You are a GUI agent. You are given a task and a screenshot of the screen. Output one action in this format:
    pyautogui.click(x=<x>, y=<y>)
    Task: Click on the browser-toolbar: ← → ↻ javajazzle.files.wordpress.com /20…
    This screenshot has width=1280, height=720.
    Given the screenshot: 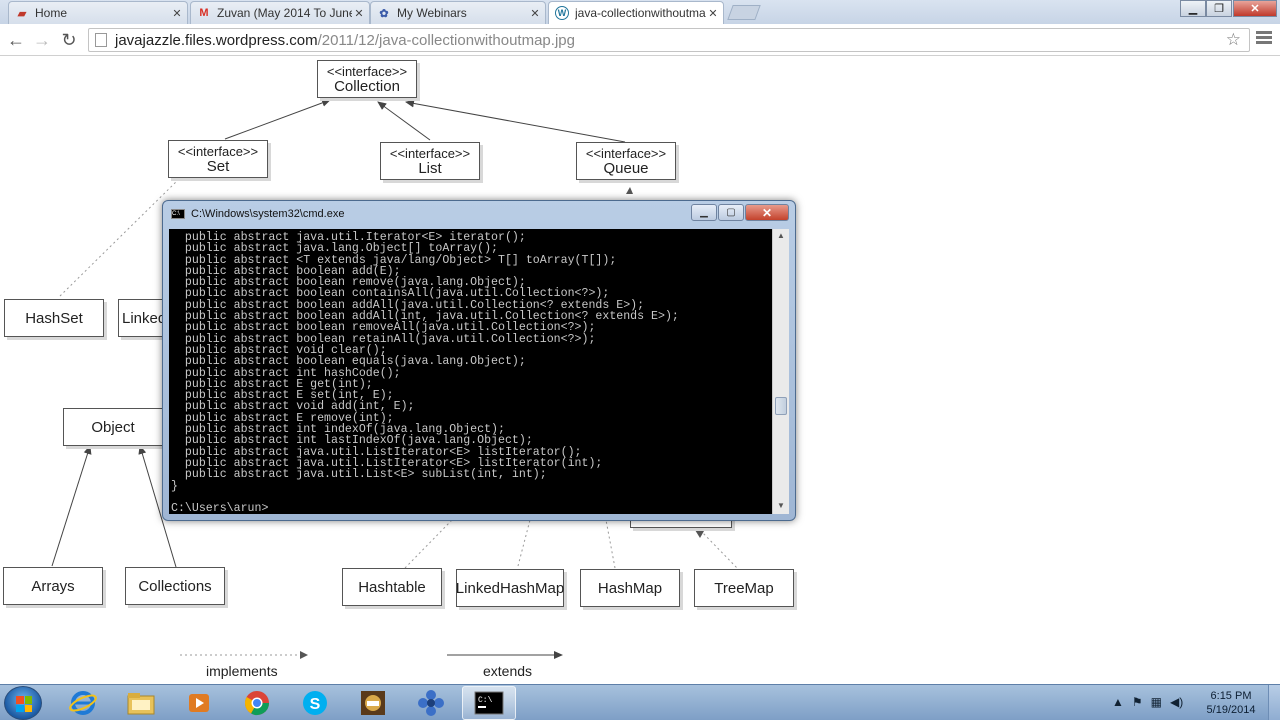 What is the action you would take?
    pyautogui.click(x=640, y=40)
    